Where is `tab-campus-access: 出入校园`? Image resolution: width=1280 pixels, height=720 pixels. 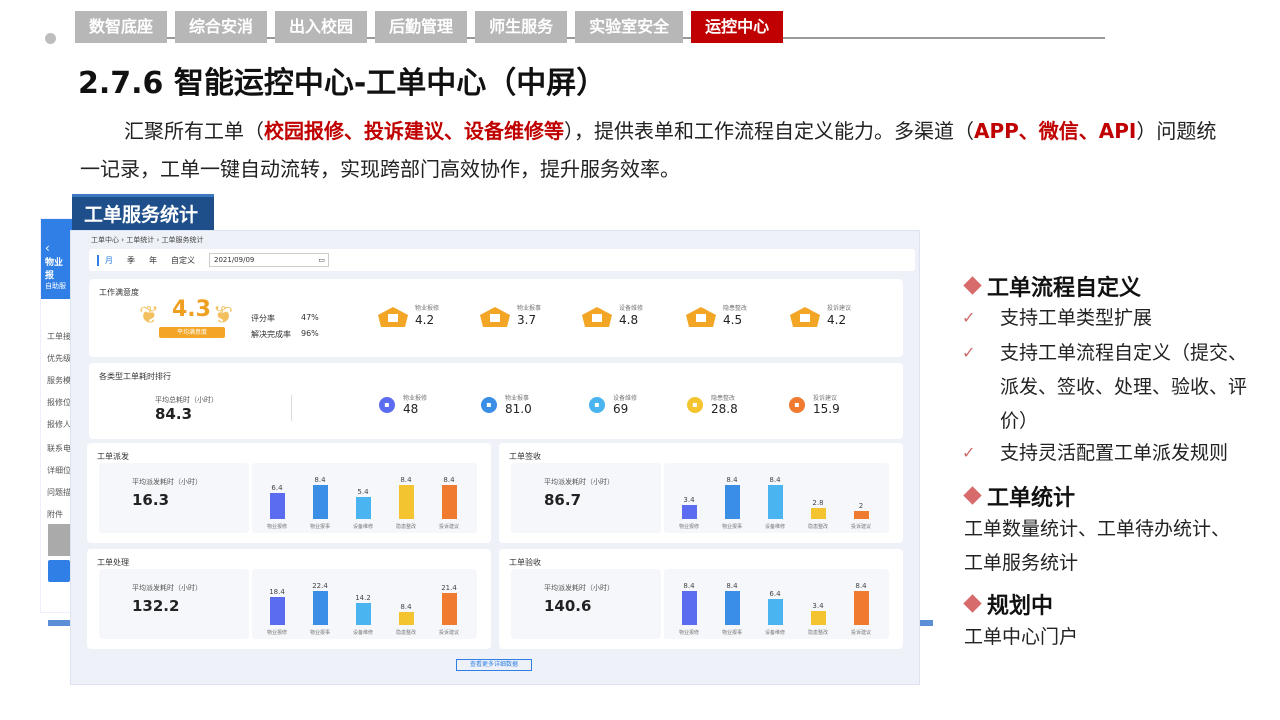
tab-campus-access: 出入校园 is located at coordinates (321, 27).